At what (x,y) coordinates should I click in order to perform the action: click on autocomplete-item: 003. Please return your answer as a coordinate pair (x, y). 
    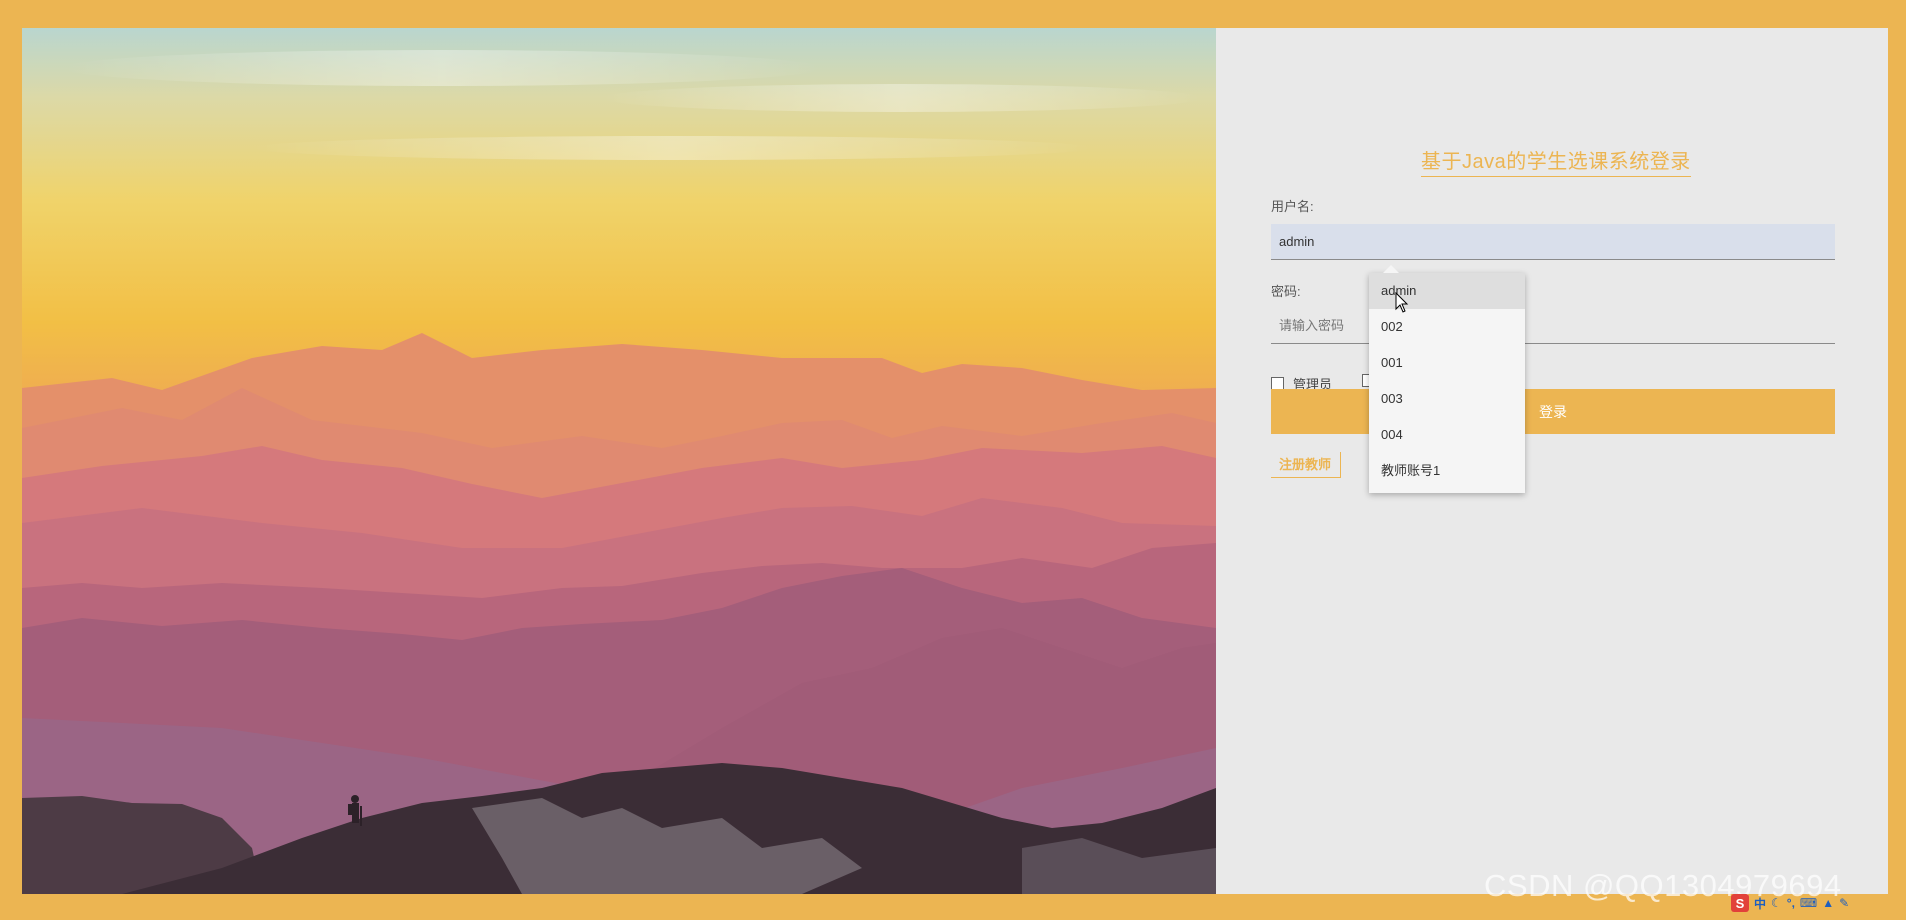
    Looking at the image, I should click on (1447, 399).